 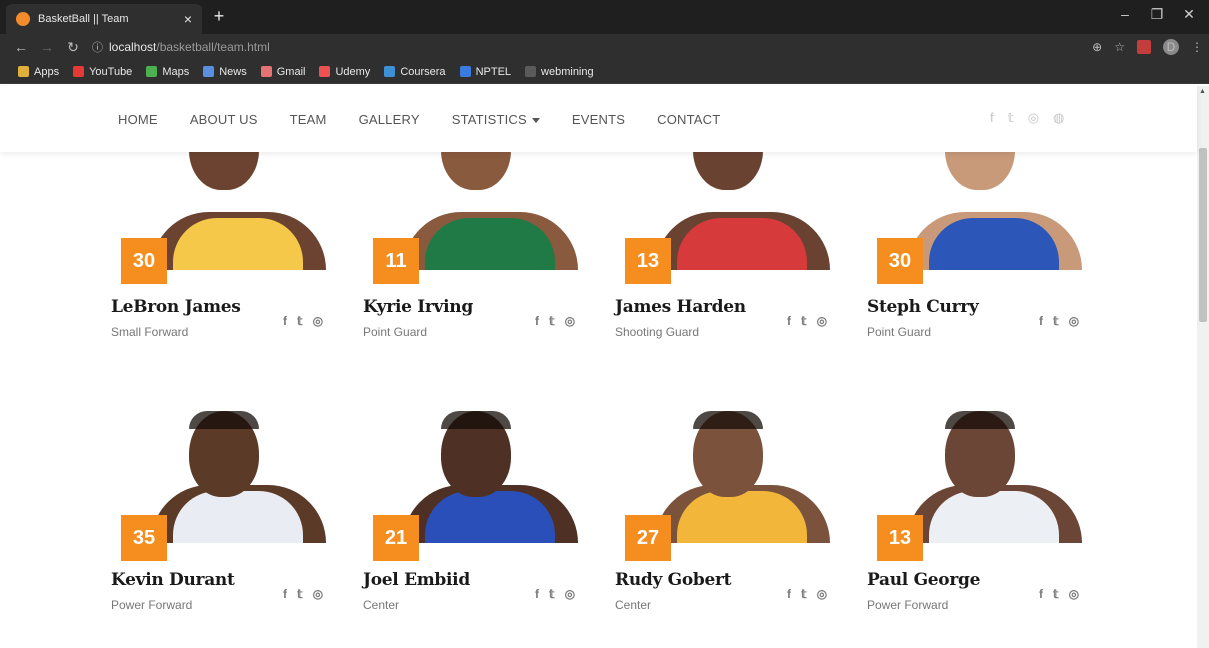 I want to click on player-card: 35 Kevin Durant Power Forward f 𝕥 ◎, so click(x=231, y=497).